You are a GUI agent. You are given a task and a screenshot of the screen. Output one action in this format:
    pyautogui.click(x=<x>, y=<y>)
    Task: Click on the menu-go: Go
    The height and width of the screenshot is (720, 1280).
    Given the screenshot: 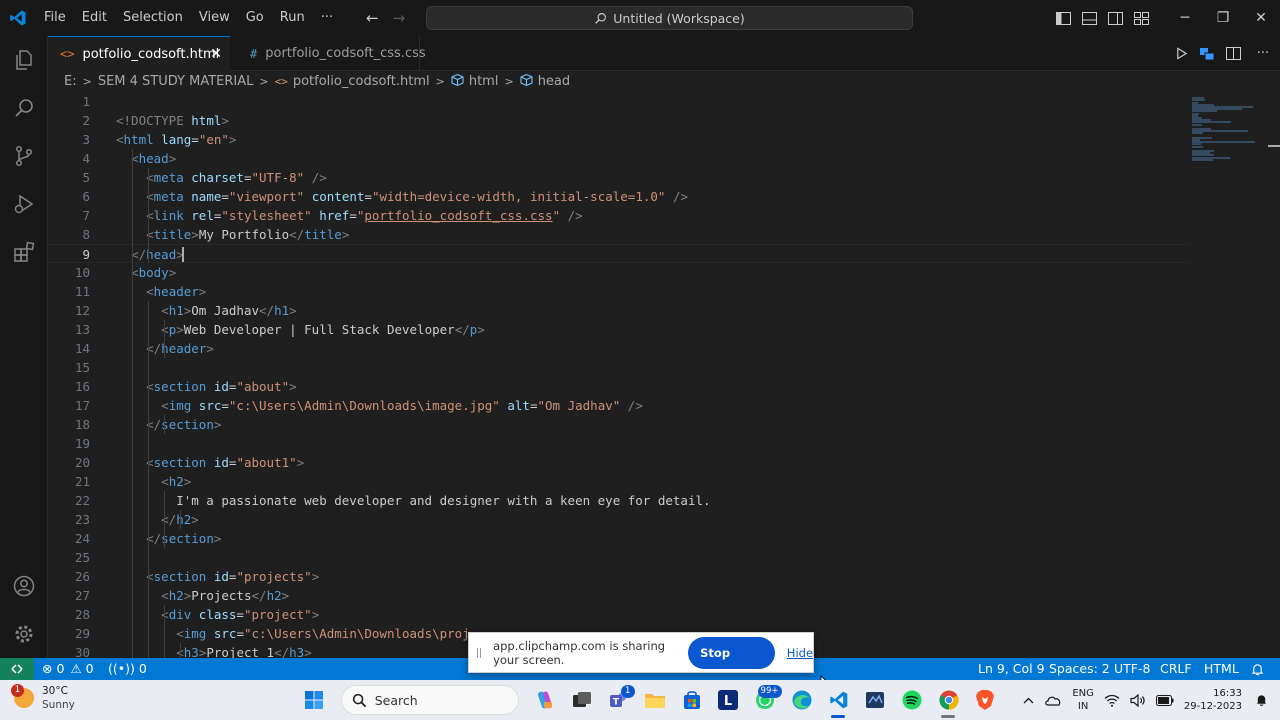 What is the action you would take?
    pyautogui.click(x=255, y=18)
    